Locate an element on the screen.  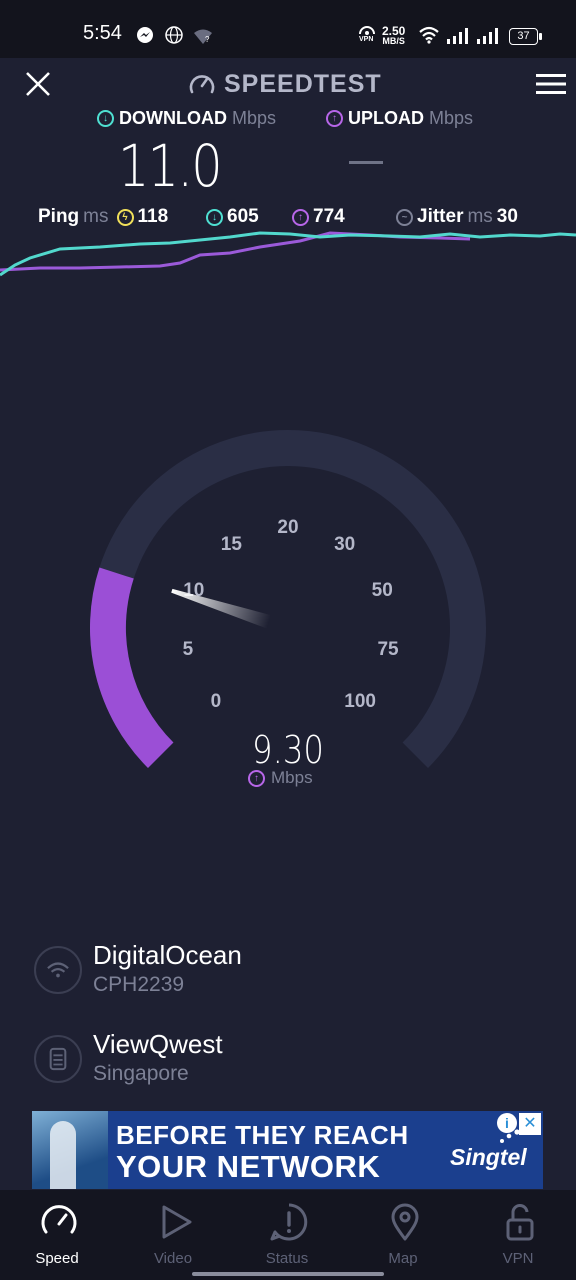
nav-status-label: Status is located at coordinates (287, 1258).